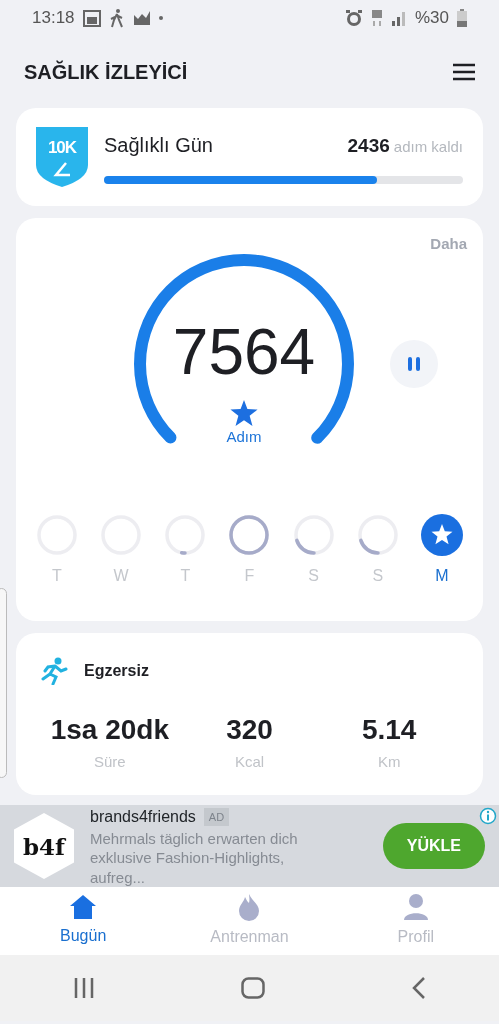 This screenshot has width=499, height=1024. Describe the element at coordinates (415, 907) in the screenshot. I see `person-icon` at that location.